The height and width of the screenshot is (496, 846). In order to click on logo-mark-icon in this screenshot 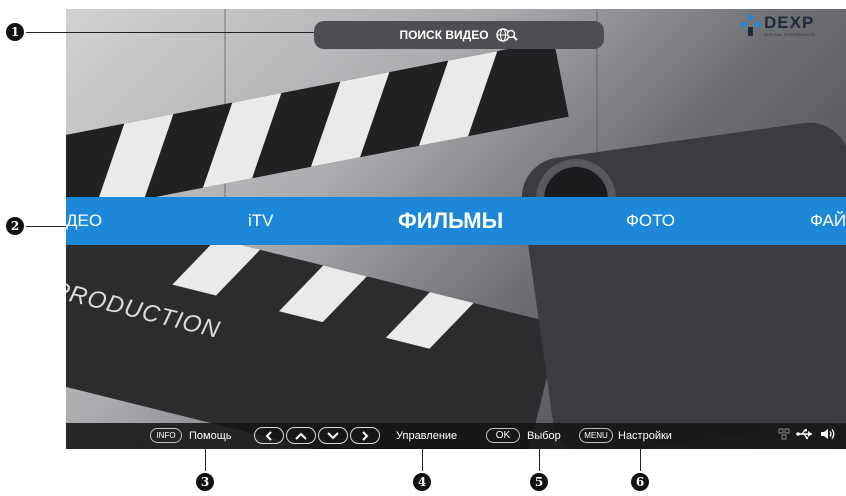, I will do `click(751, 24)`.